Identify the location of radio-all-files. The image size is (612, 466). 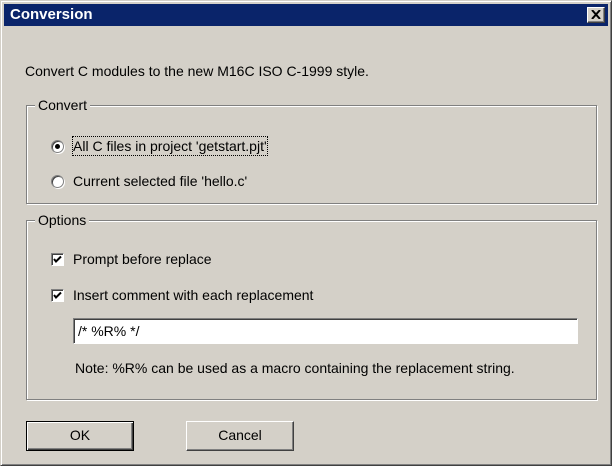
(57, 146).